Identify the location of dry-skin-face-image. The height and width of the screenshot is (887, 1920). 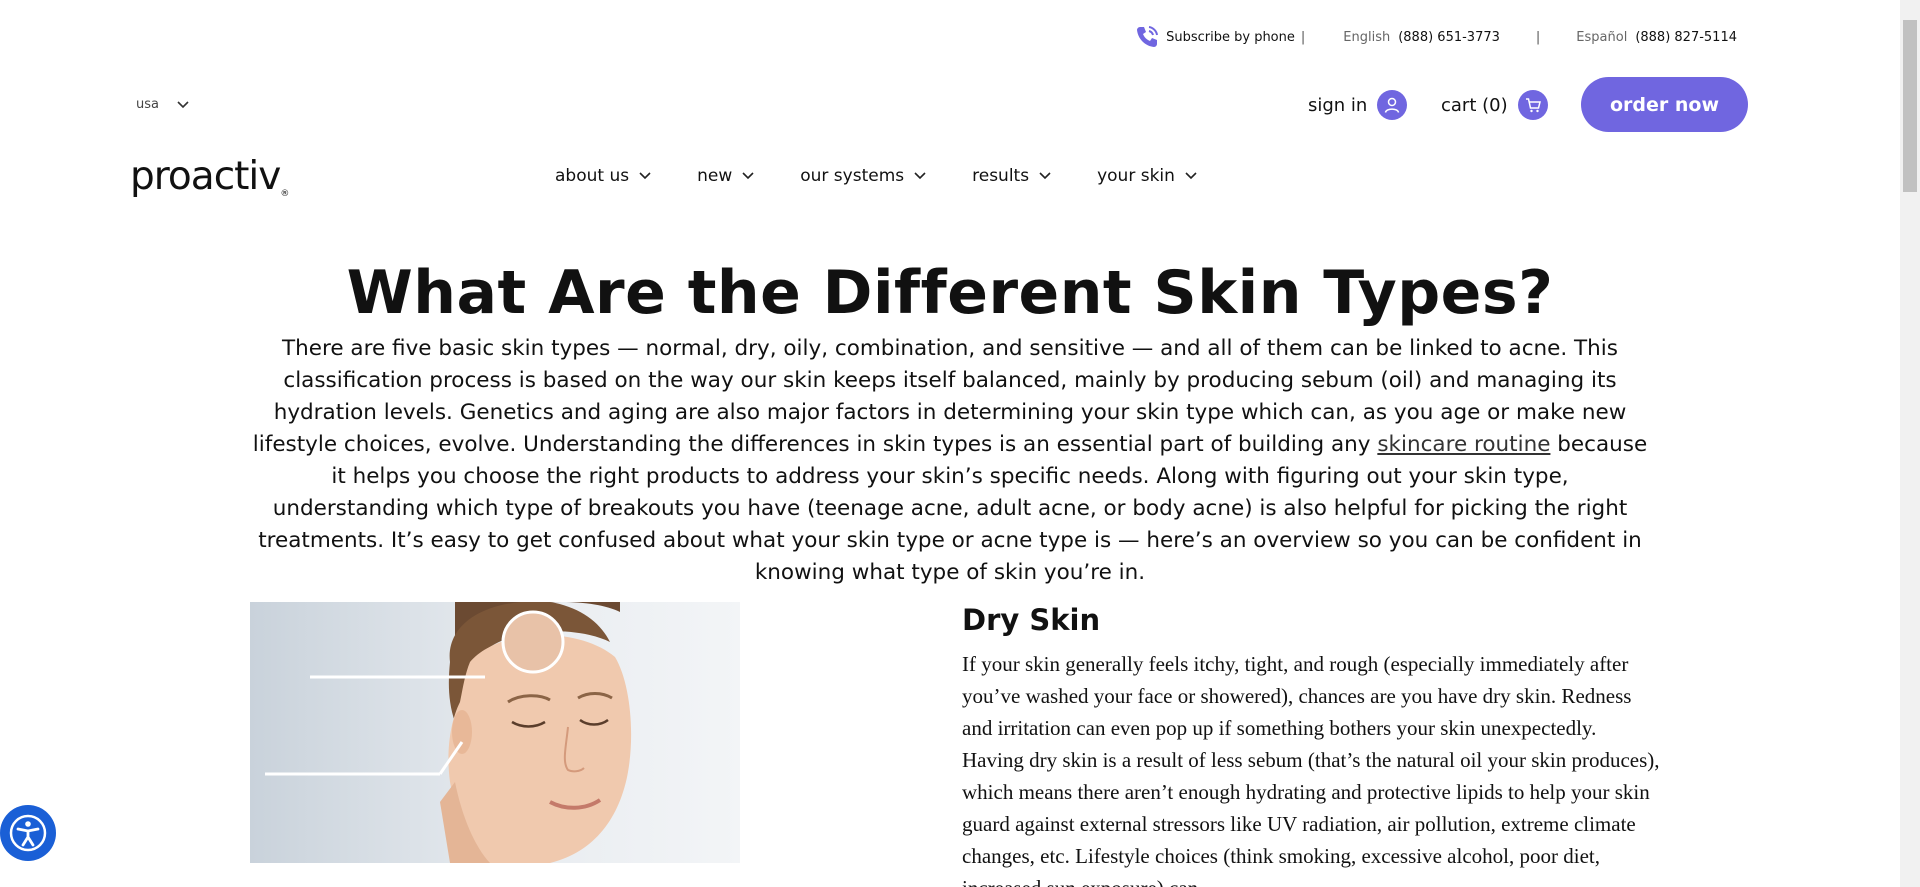
(495, 732).